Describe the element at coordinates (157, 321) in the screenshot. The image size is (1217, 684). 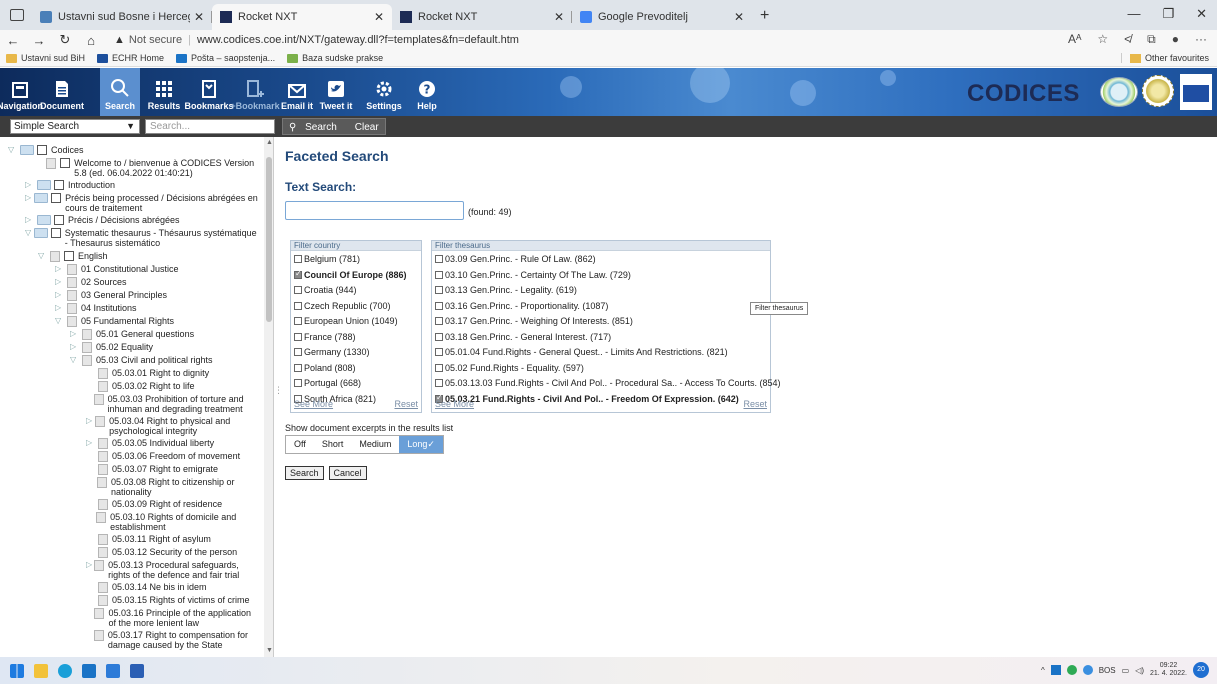
I see `tree-item: ▽ 05 Fundamental Rights` at that location.